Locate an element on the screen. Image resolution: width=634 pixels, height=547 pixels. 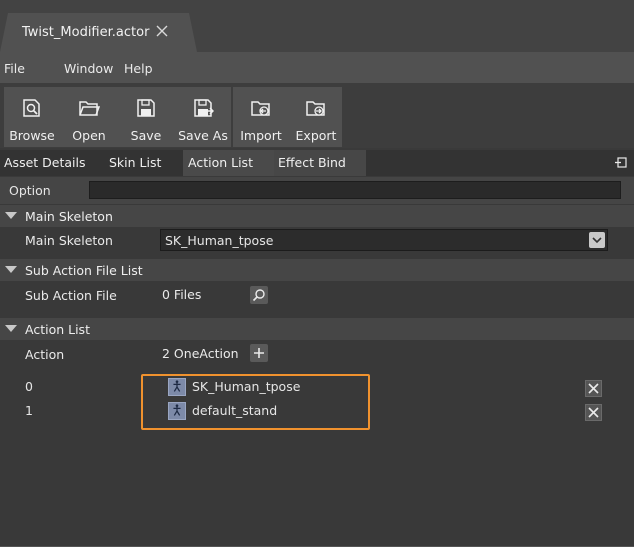
sub-action-file-label: Sub Action File is located at coordinates (71, 295).